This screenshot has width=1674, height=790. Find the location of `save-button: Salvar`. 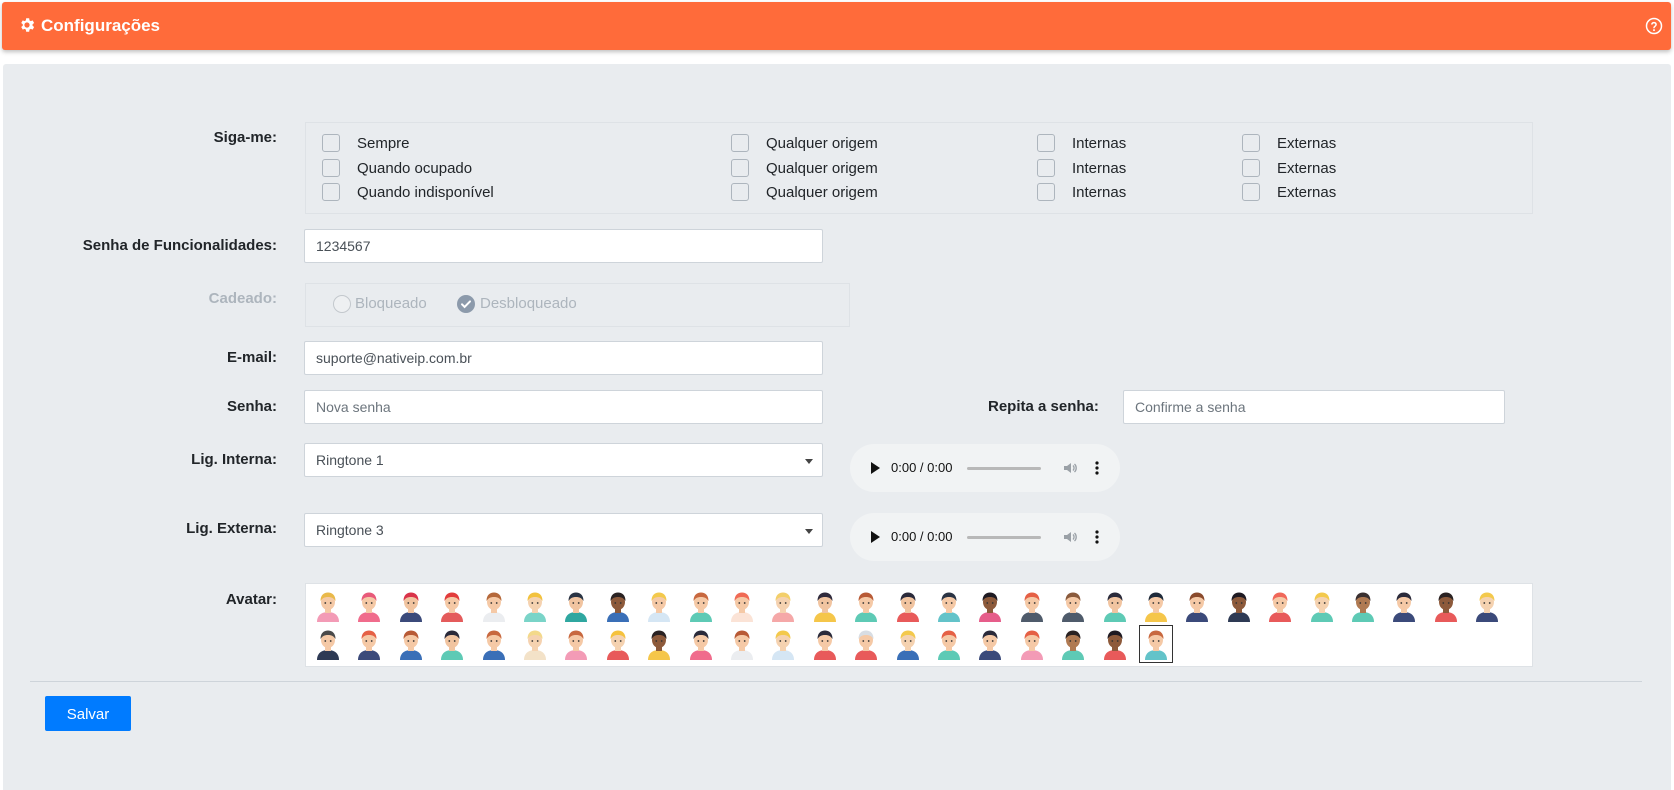

save-button: Salvar is located at coordinates (88, 713).